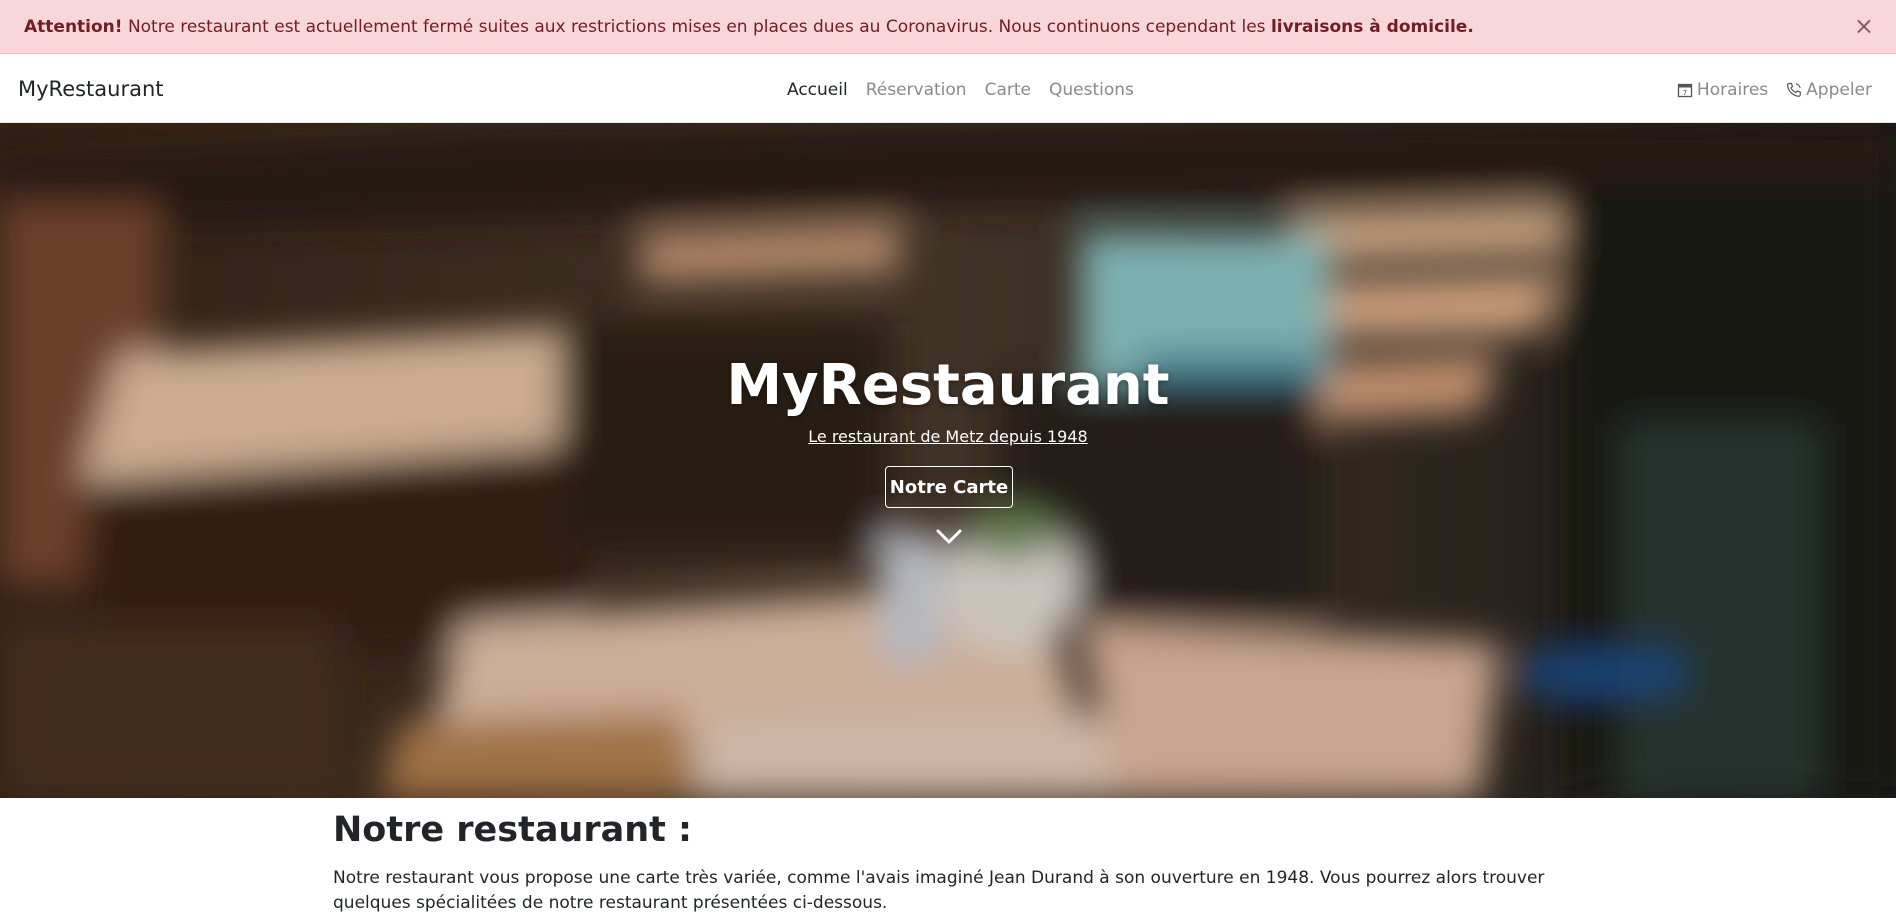  I want to click on nav-link-carte: Carte, so click(1008, 90).